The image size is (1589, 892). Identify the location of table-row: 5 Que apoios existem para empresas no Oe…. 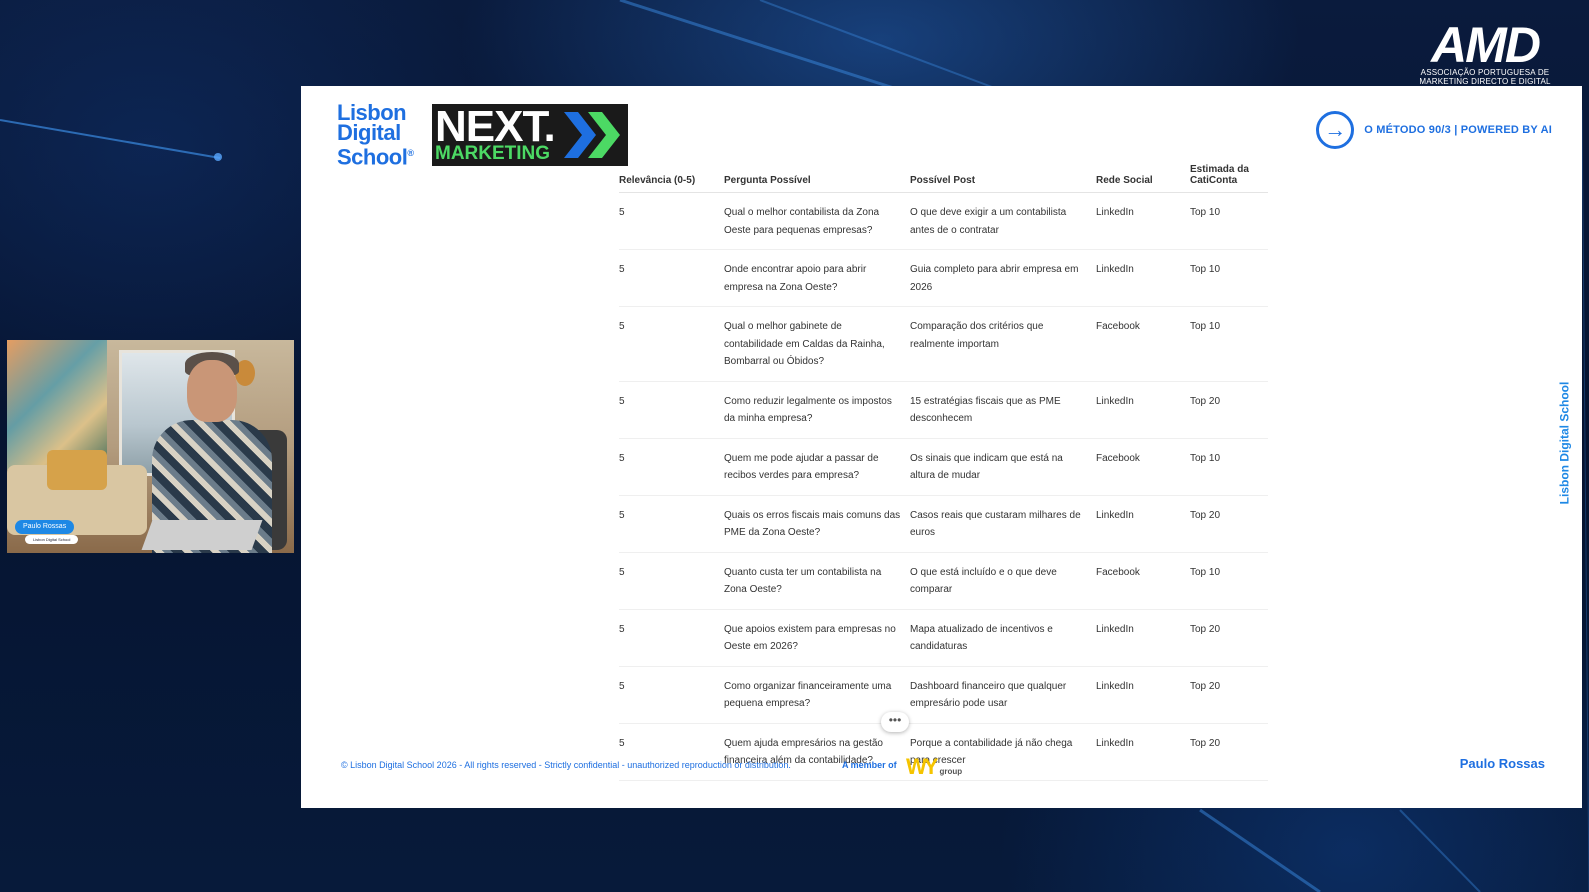
(943, 638).